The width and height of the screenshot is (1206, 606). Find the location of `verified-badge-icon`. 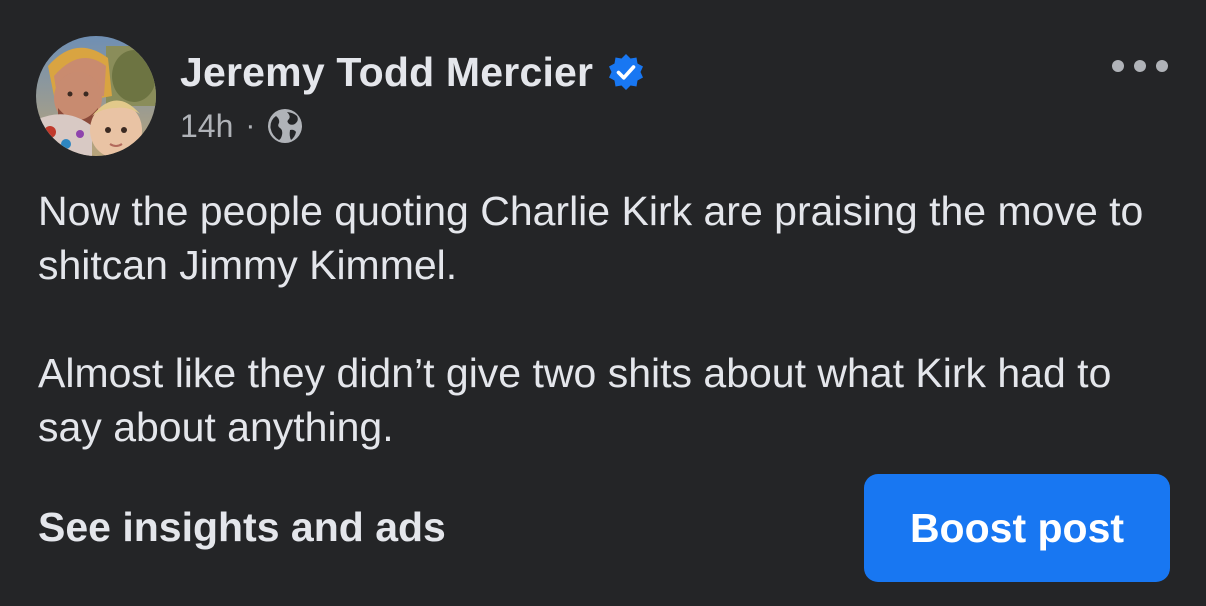

verified-badge-icon is located at coordinates (626, 72).